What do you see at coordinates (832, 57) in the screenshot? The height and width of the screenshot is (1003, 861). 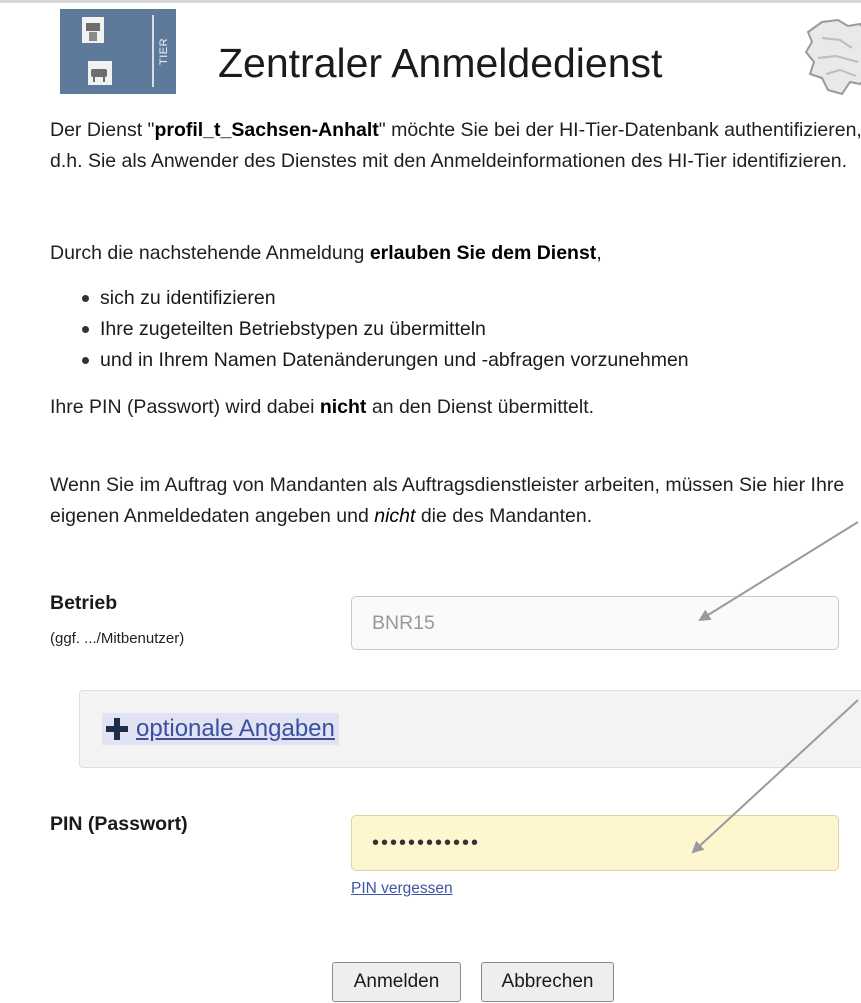 I see `germany-map-icon` at bounding box center [832, 57].